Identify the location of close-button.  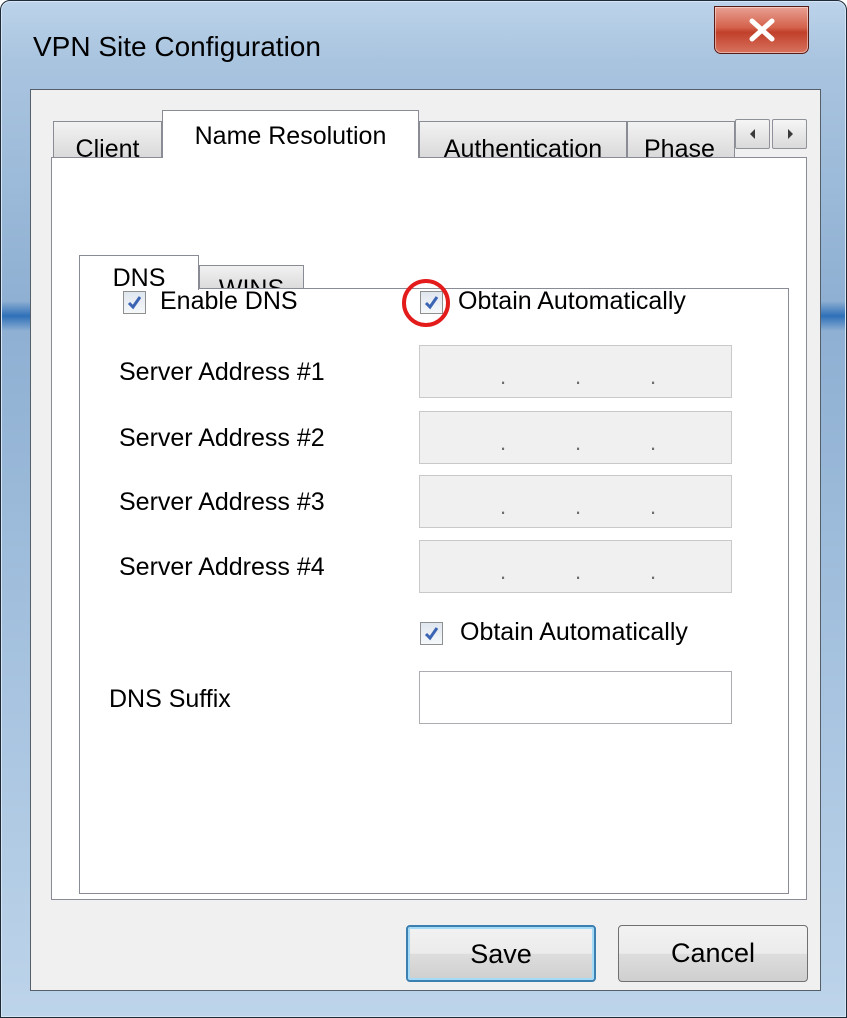
(761, 30).